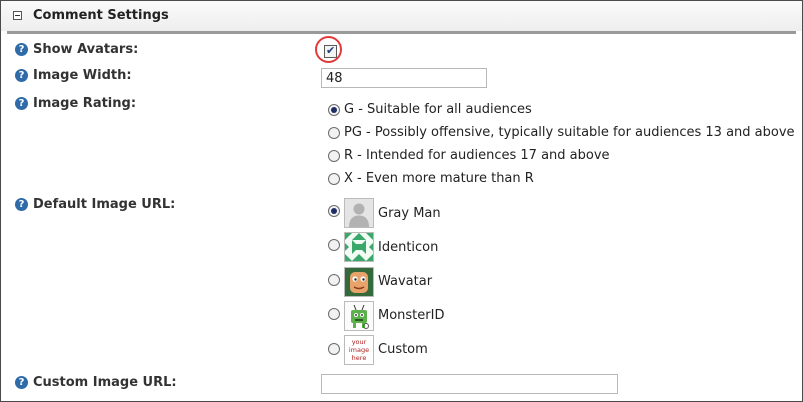  Describe the element at coordinates (85, 103) in the screenshot. I see `image-rating-label: Image Rating:` at that location.